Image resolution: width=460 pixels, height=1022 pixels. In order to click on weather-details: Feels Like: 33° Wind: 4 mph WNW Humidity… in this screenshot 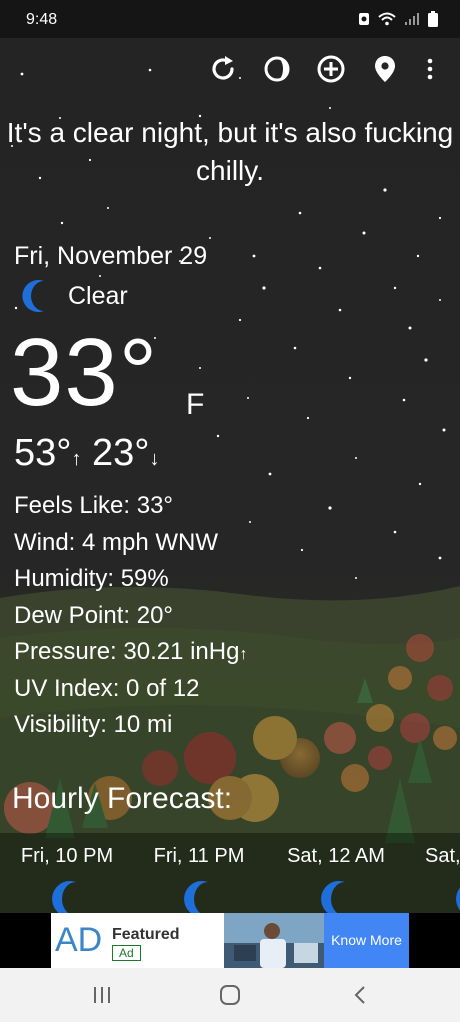, I will do `click(130, 616)`.